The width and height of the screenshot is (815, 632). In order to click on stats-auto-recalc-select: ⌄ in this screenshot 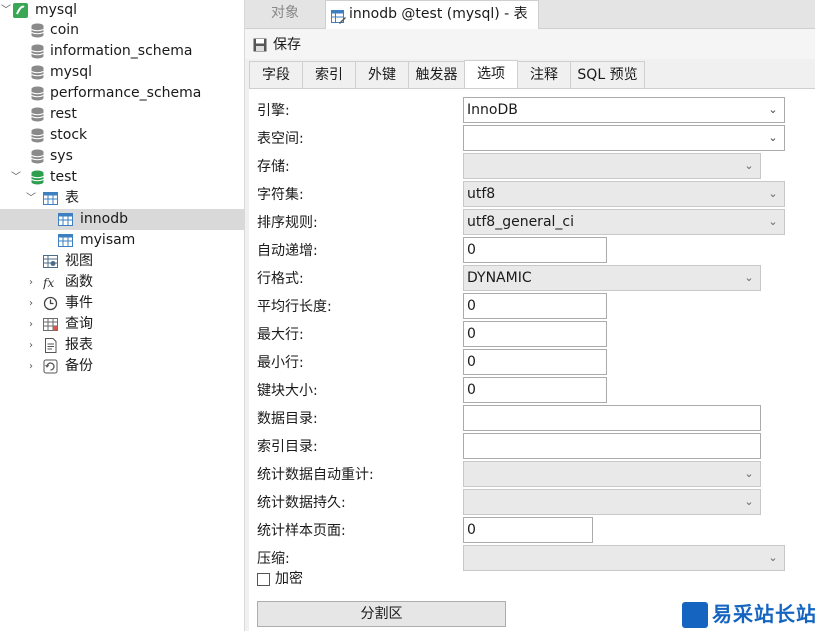, I will do `click(612, 474)`.